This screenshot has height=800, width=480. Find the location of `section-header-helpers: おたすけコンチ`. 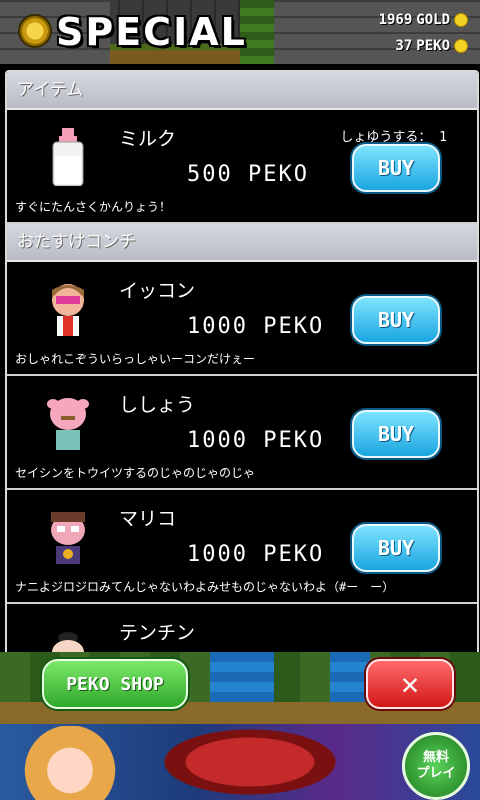

section-header-helpers: おたすけコンチ is located at coordinates (242, 243).